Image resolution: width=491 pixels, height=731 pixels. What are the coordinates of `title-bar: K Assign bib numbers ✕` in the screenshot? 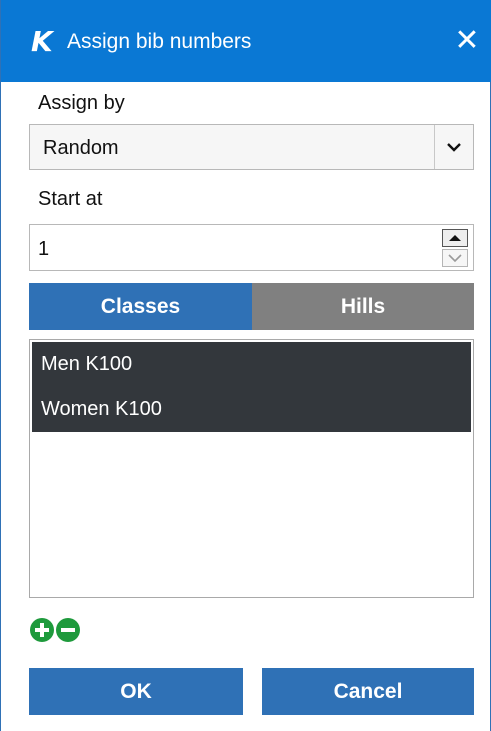 It's located at (246, 41).